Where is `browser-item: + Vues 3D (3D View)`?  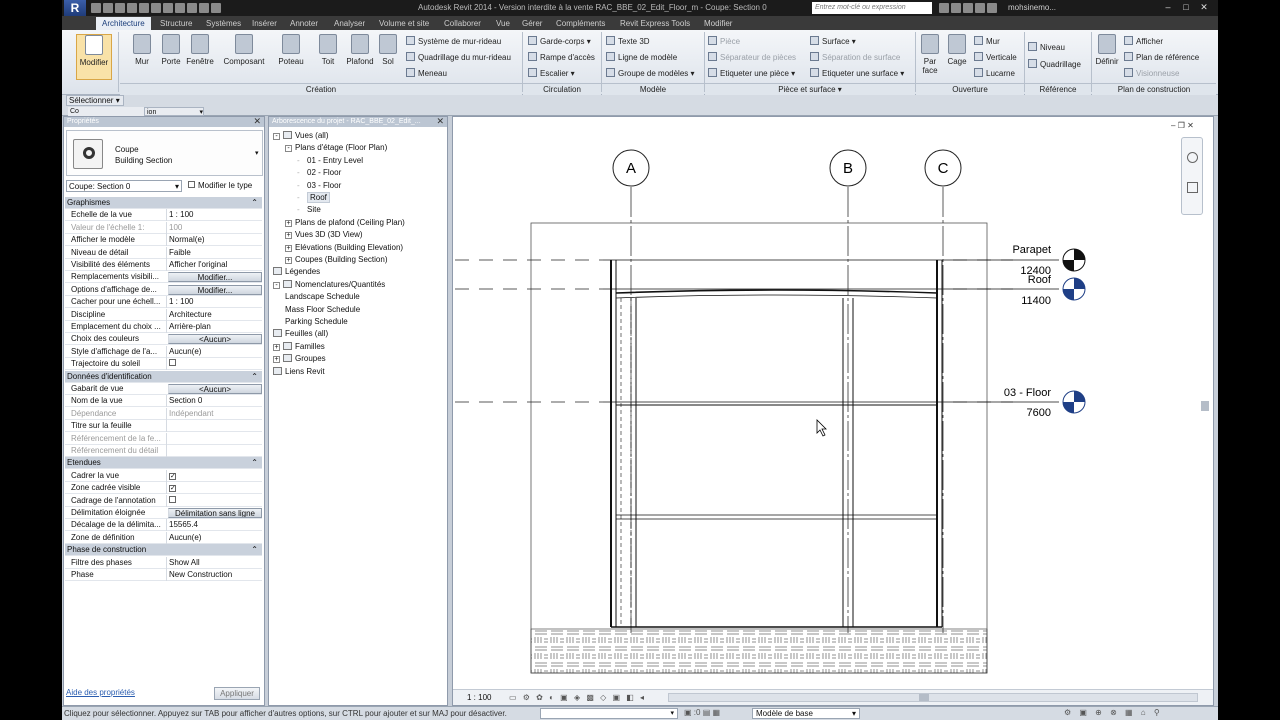
browser-item: + Vues 3D (3D View) is located at coordinates (324, 235).